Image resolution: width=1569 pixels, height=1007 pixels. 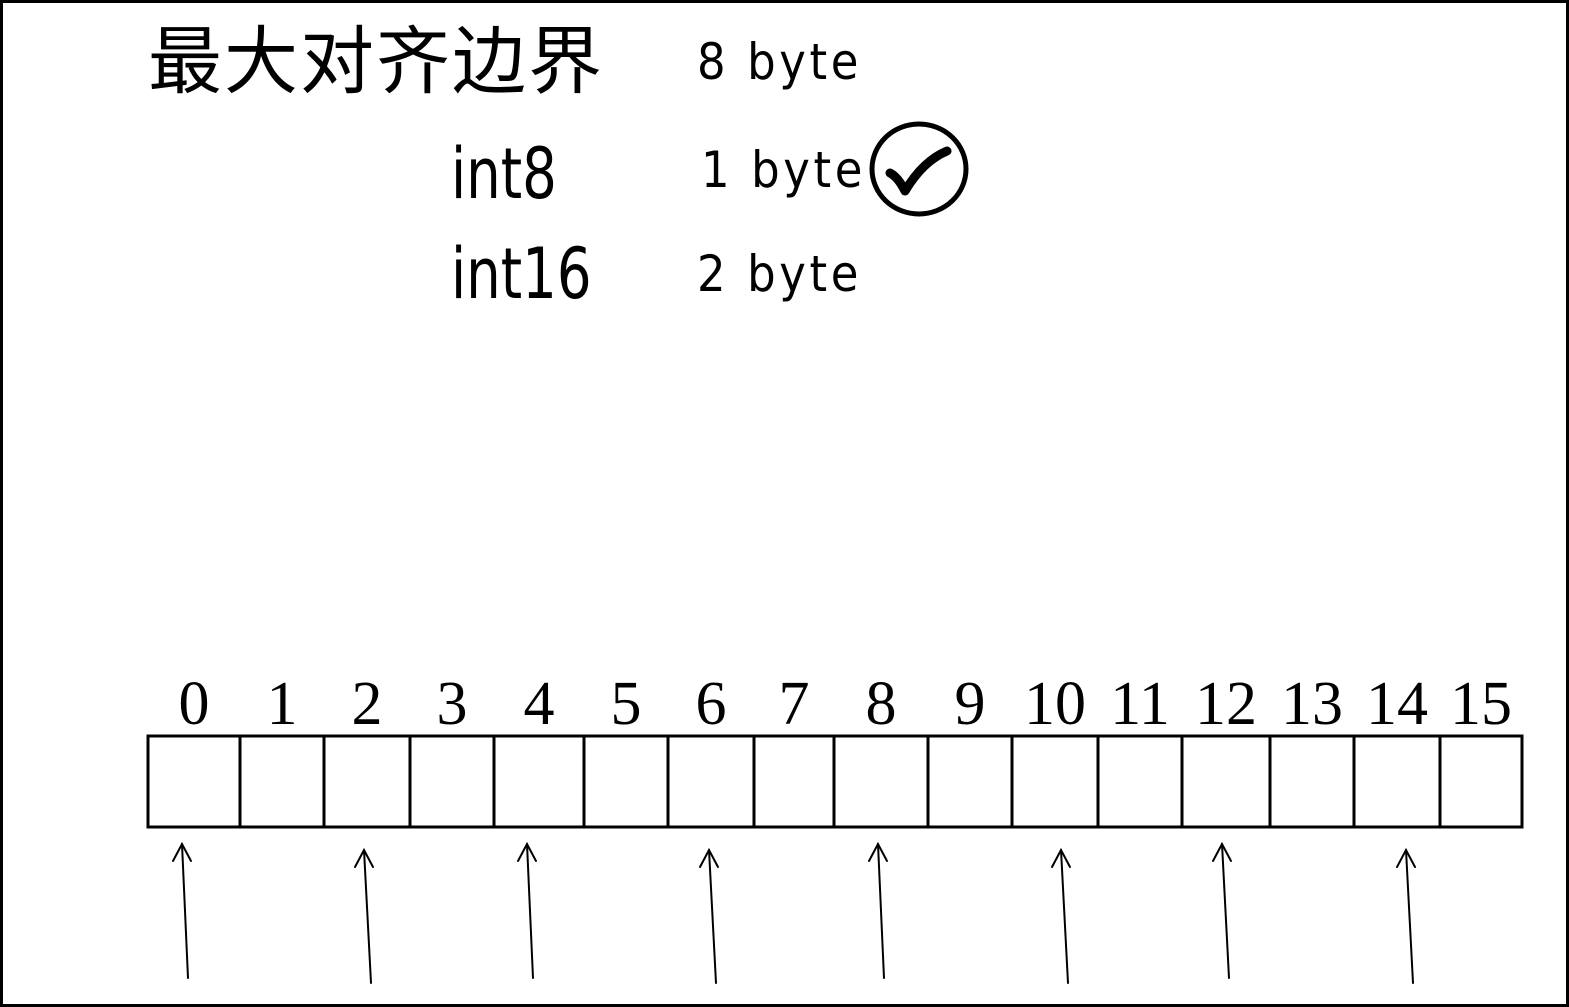 What do you see at coordinates (452, 704) in the screenshot?
I see `index-label-3: 3` at bounding box center [452, 704].